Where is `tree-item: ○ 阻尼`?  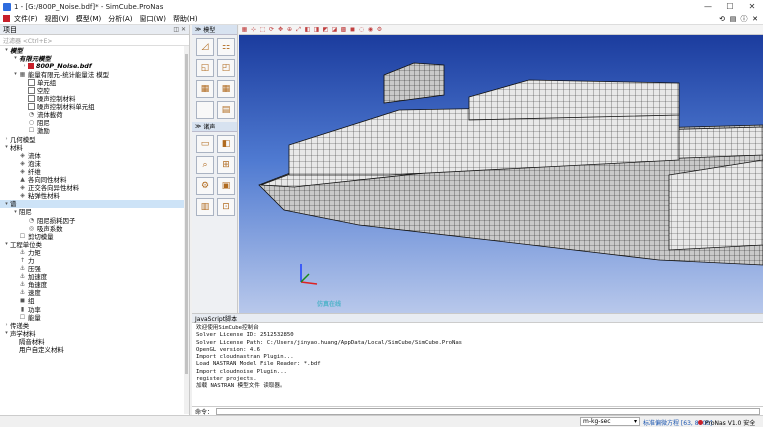 tree-item: ○ 阻尼 is located at coordinates (94, 123).